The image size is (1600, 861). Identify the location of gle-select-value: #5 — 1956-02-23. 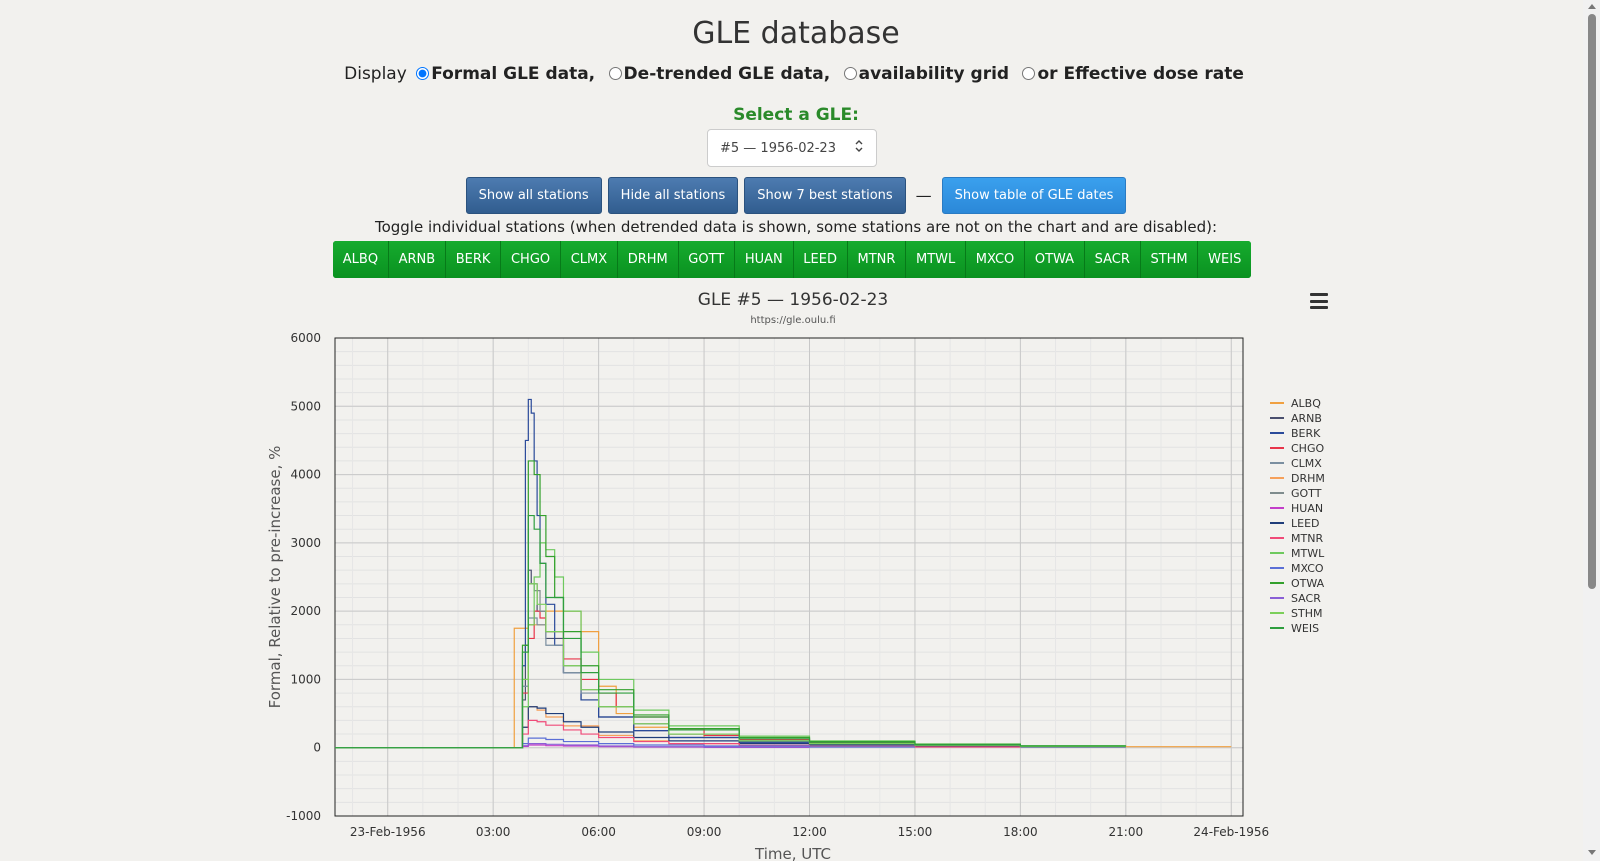
(778, 148).